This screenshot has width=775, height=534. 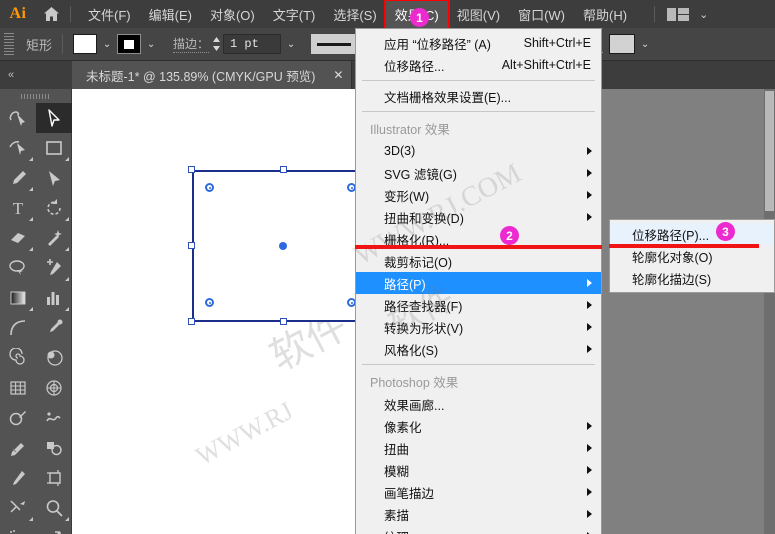 I want to click on arc-tool, so click(x=18, y=328).